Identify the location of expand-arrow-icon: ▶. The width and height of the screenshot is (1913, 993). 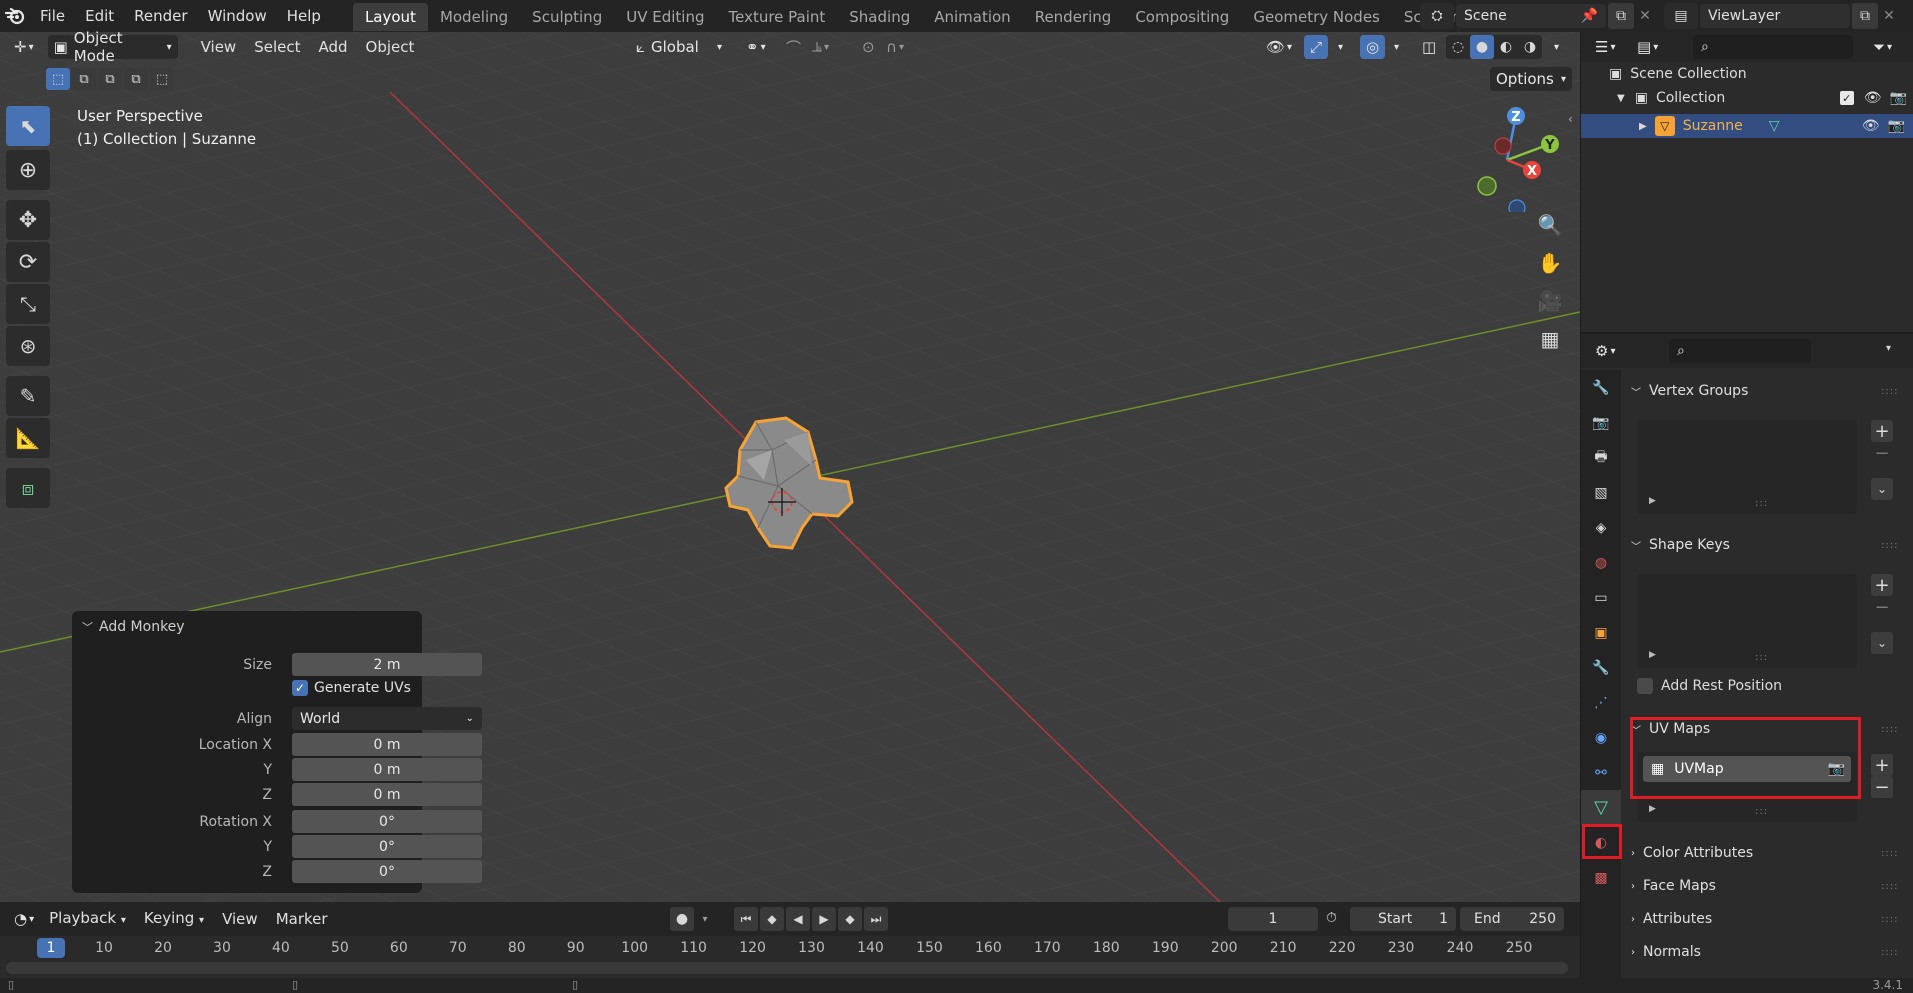
(1643, 126).